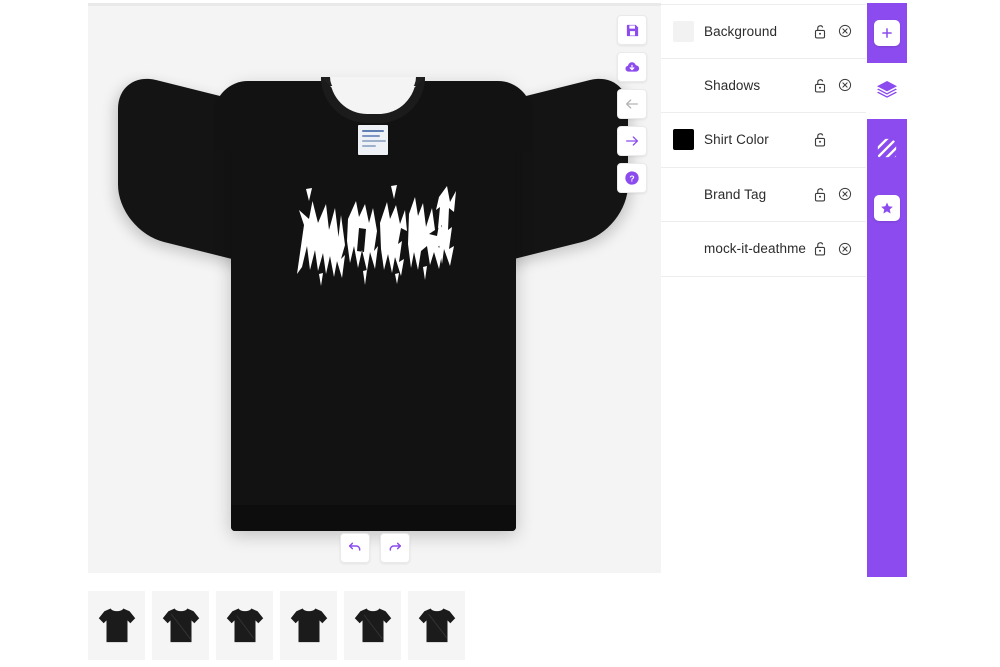 The image size is (1000, 667). I want to click on next-button, so click(632, 141).